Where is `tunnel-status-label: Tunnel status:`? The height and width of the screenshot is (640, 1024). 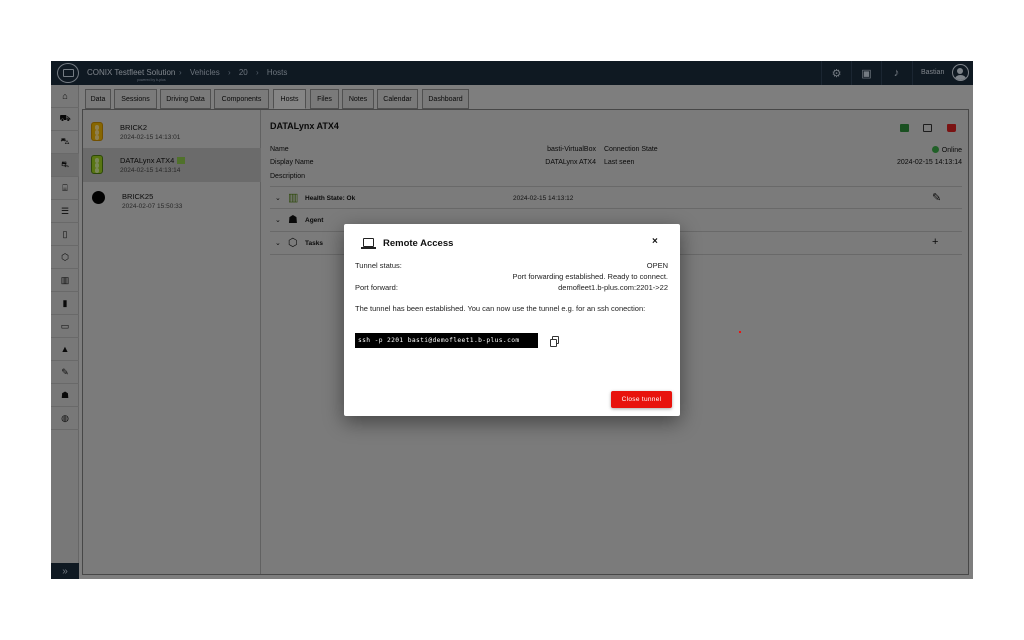
tunnel-status-label: Tunnel status: is located at coordinates (378, 265).